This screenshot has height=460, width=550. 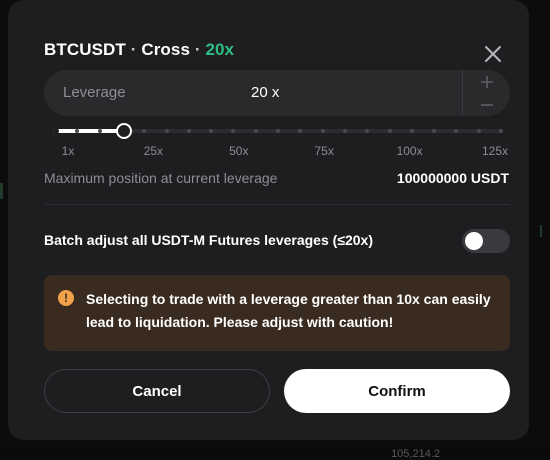 I want to click on decrease-leverage-button, so click(x=487, y=104).